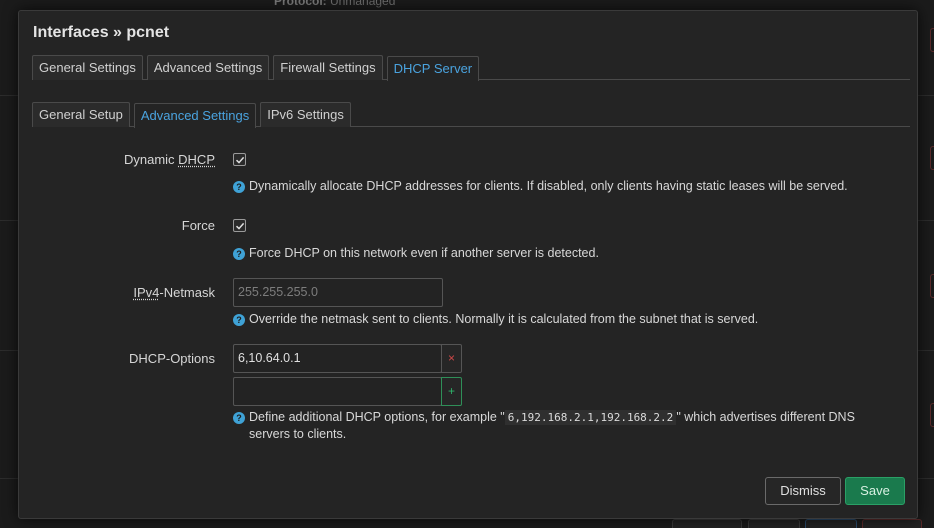 This screenshot has width=934, height=528. Describe the element at coordinates (208, 67) in the screenshot. I see `tab-advanced-settings: Advanced Settings` at that location.